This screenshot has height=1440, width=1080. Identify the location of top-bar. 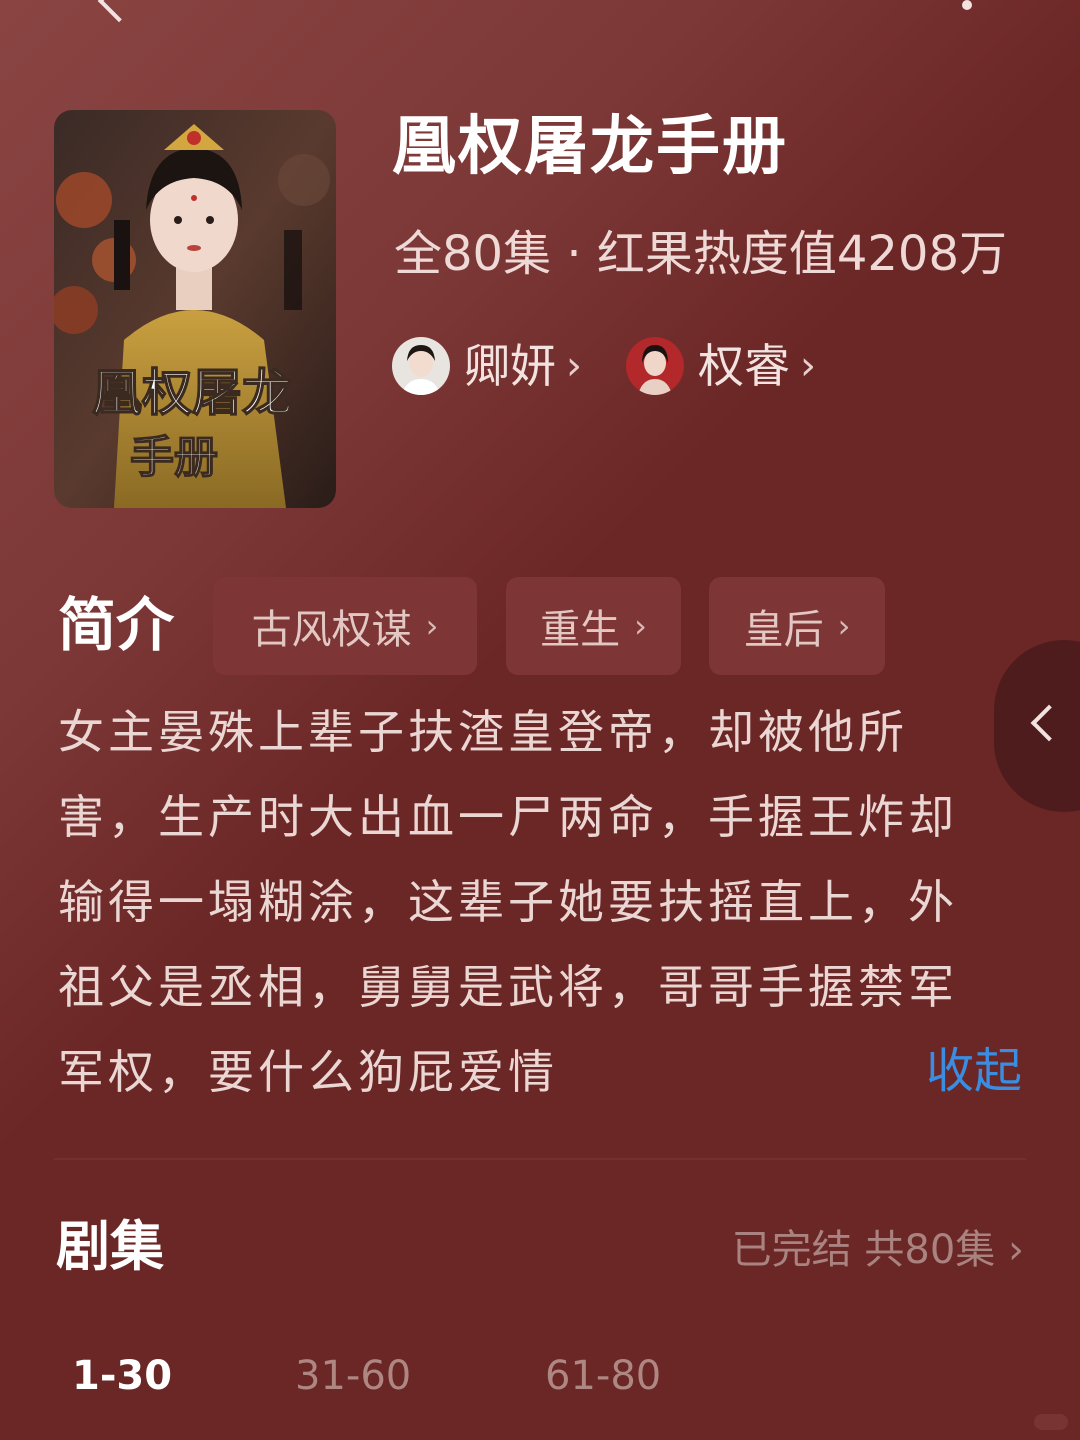
(540, 15).